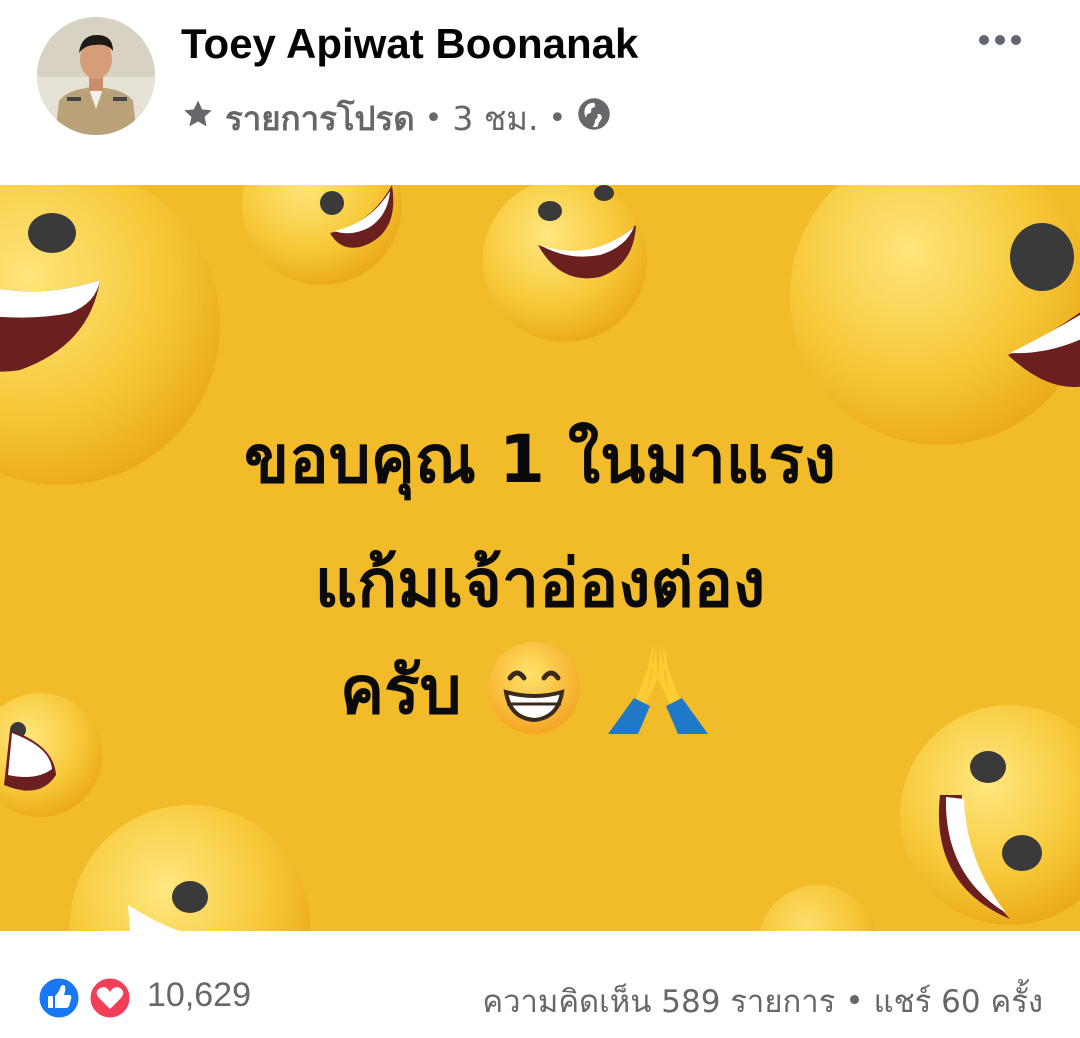 The height and width of the screenshot is (1038, 1080). I want to click on more-options-button, so click(1000, 40).